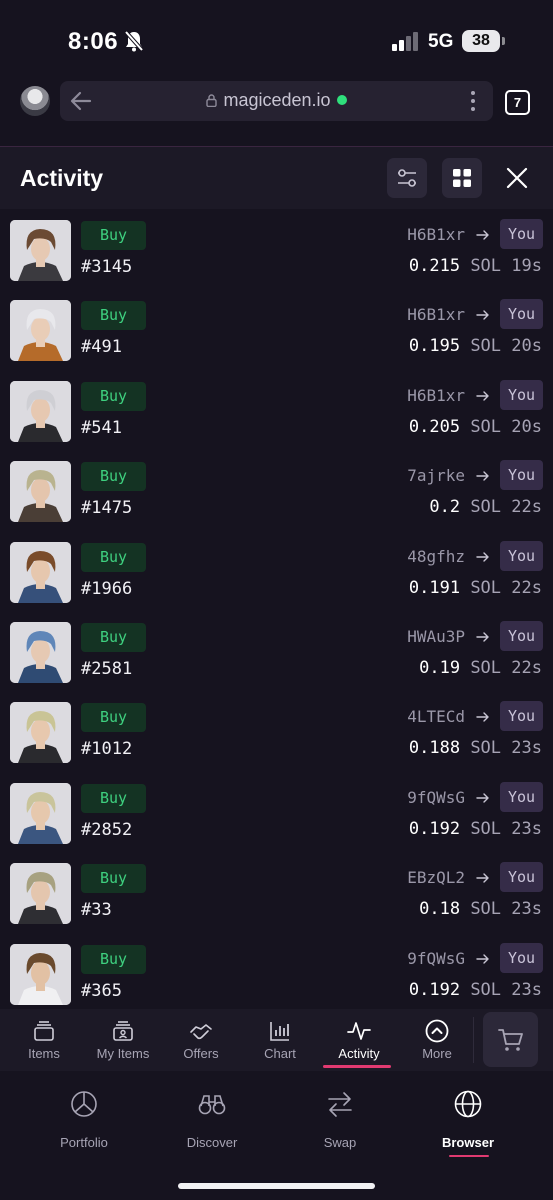  I want to click on item-id: #491, so click(101, 347).